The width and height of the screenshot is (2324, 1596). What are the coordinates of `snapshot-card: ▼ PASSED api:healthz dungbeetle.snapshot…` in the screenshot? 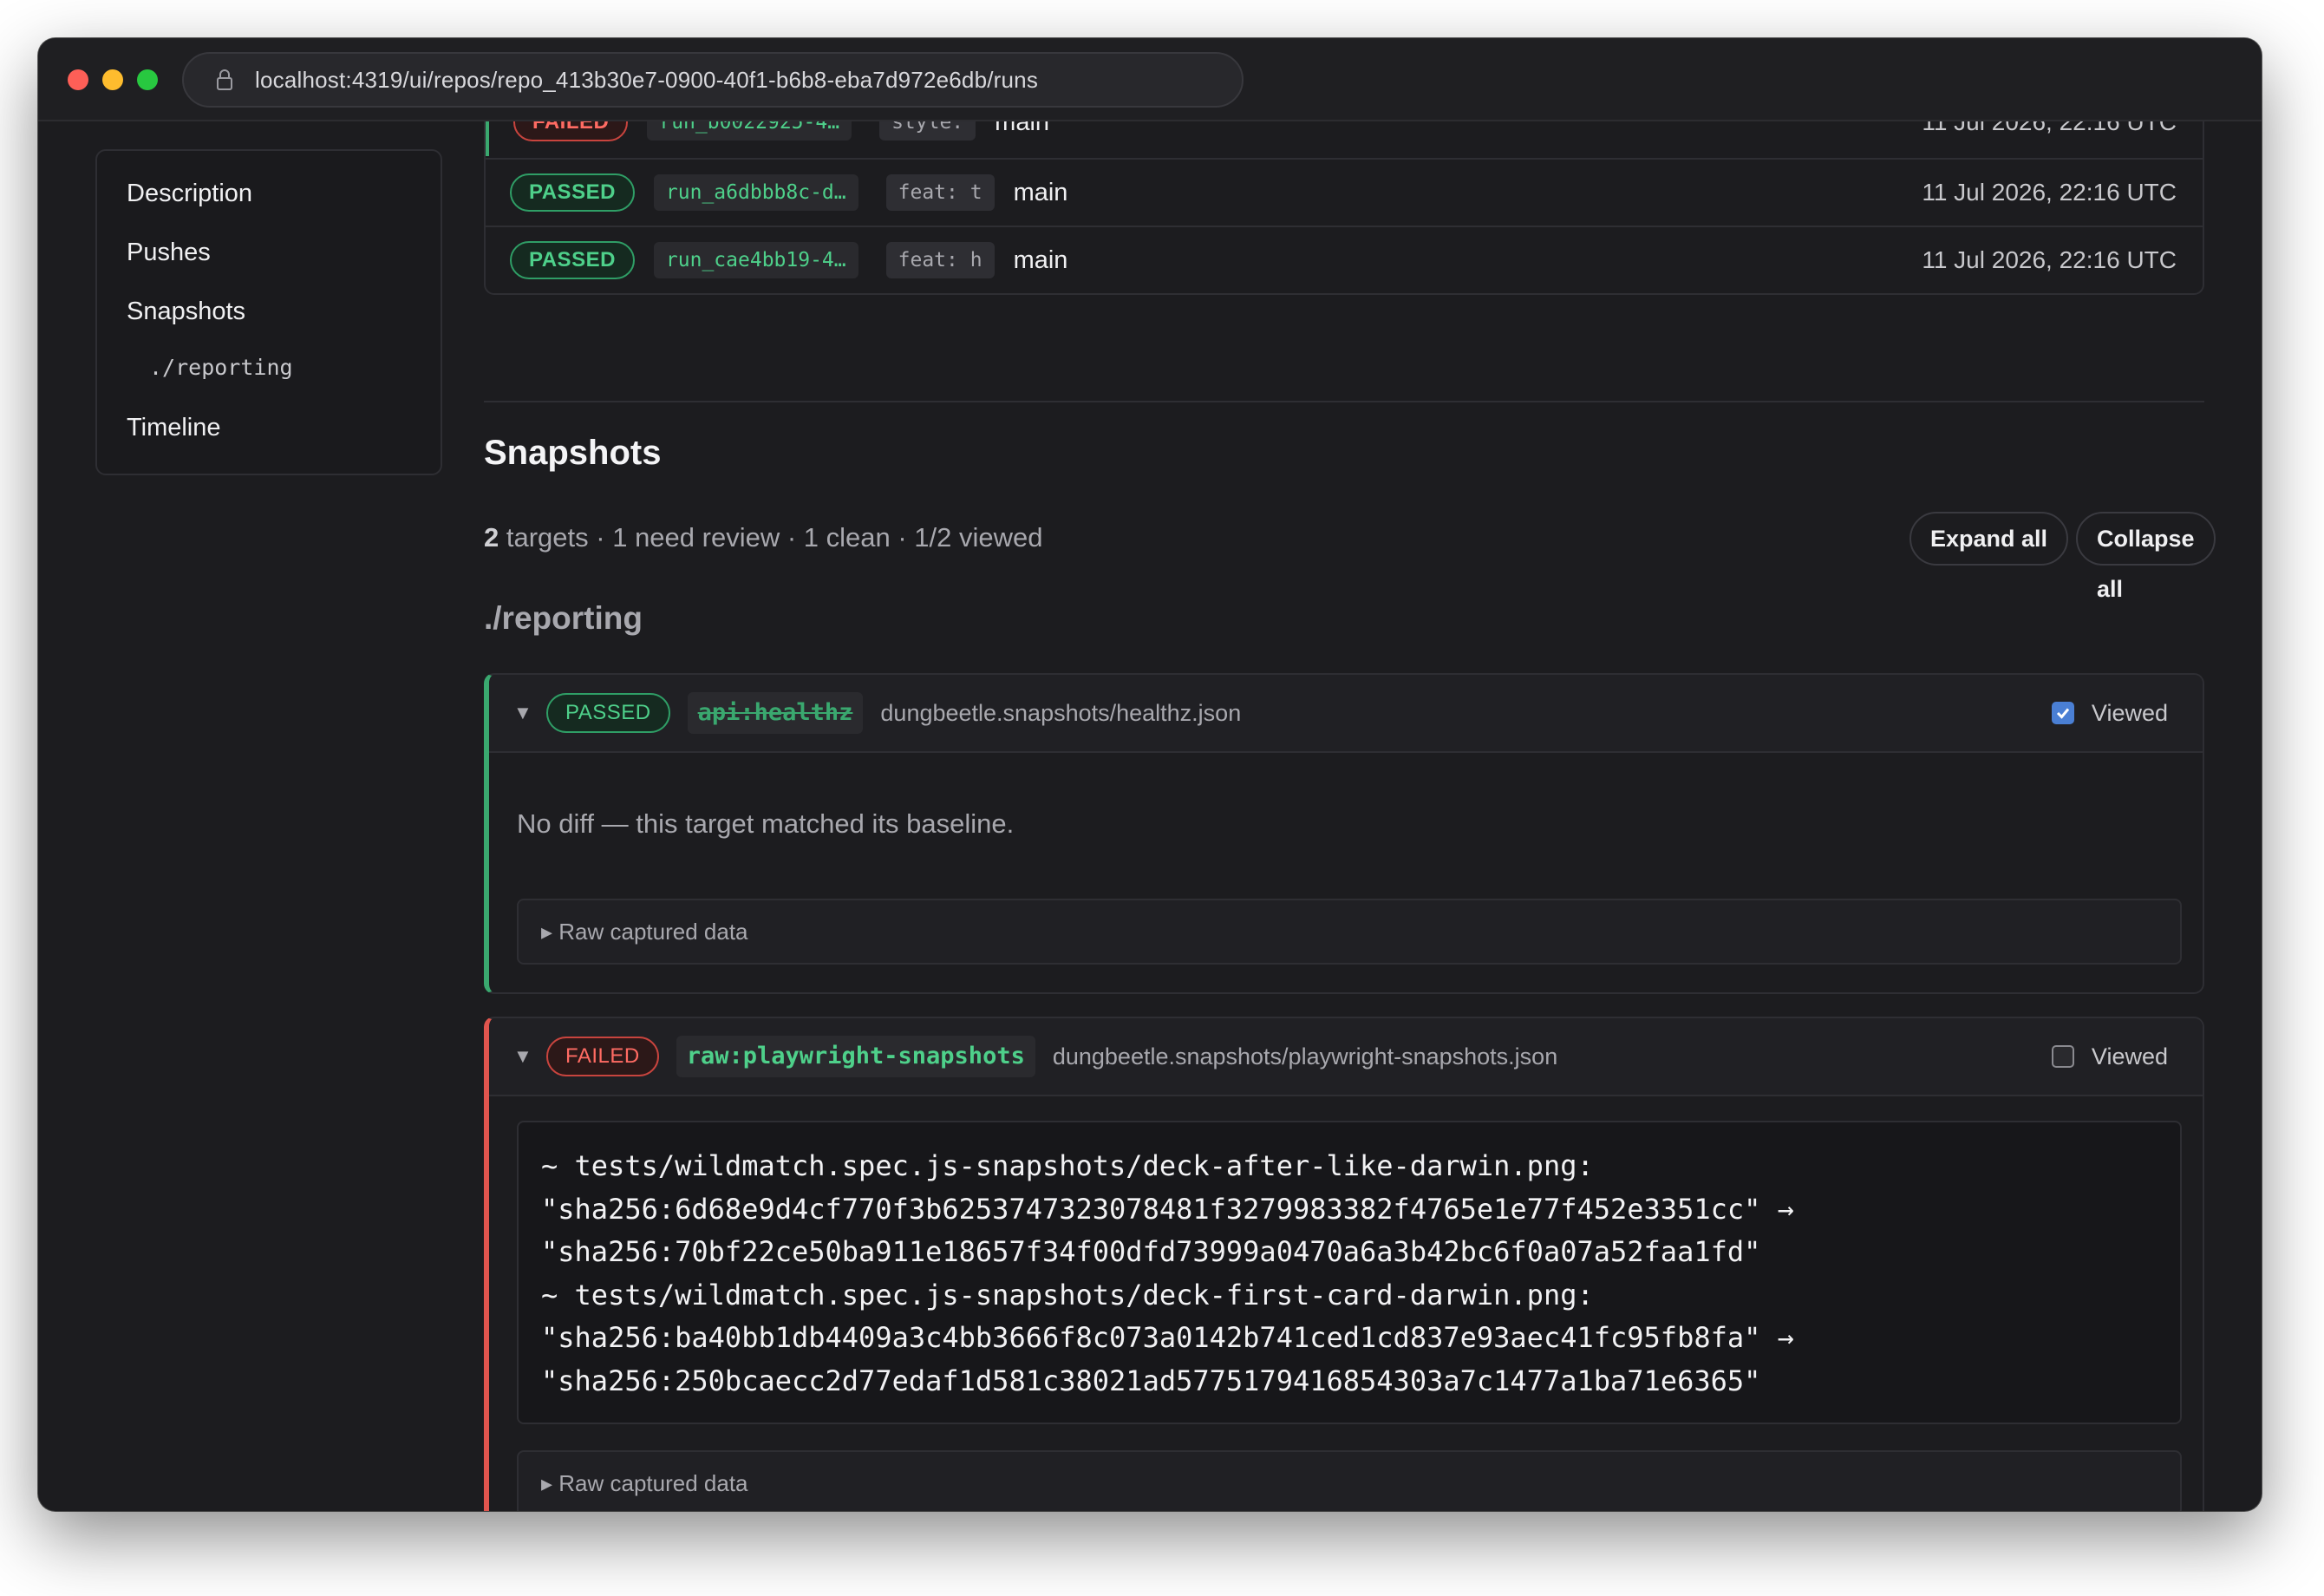 It's located at (1344, 833).